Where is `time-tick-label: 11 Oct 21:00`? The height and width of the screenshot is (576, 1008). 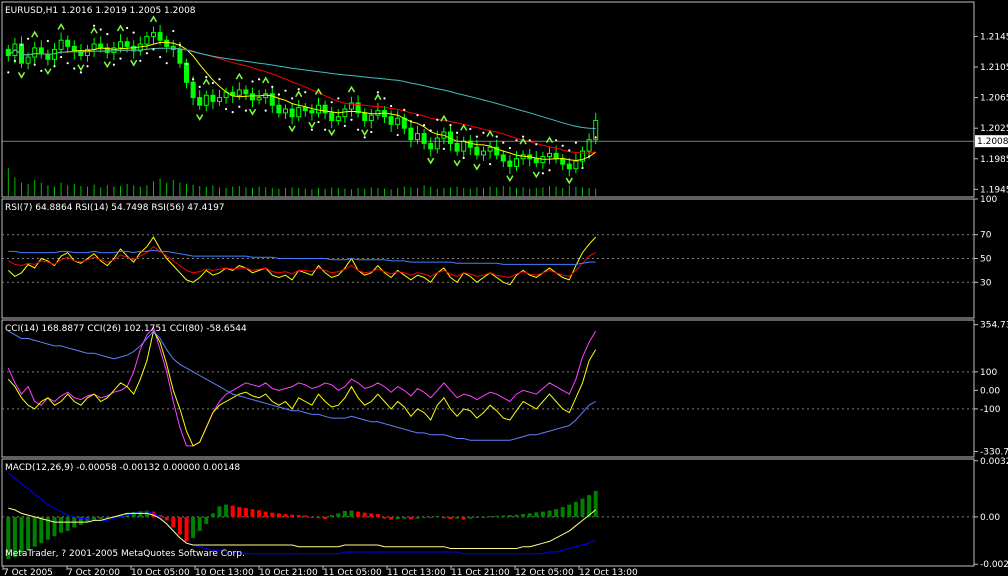 time-tick-label: 11 Oct 21:00 is located at coordinates (480, 572).